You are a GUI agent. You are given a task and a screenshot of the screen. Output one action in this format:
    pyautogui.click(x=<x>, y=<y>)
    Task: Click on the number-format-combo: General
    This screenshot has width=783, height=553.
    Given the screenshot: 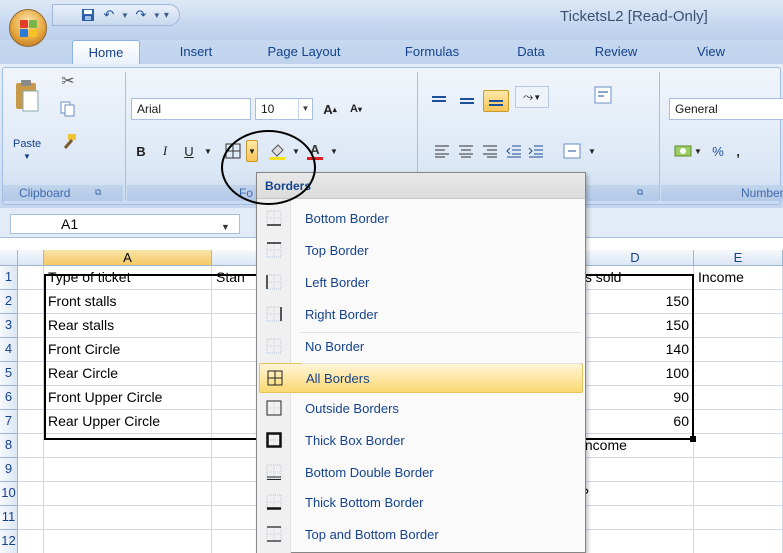 What is the action you would take?
    pyautogui.click(x=726, y=109)
    